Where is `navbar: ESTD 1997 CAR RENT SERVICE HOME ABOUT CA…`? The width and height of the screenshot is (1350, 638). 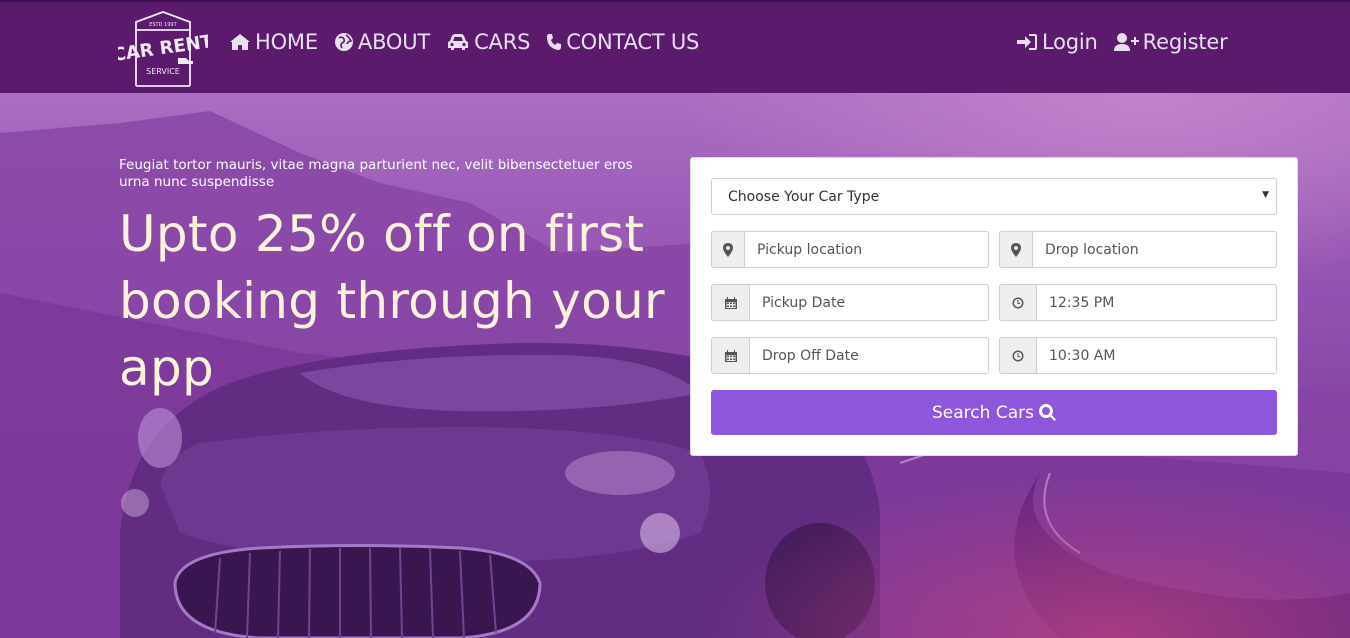 navbar: ESTD 1997 CAR RENT SERVICE HOME ABOUT CA… is located at coordinates (675, 46).